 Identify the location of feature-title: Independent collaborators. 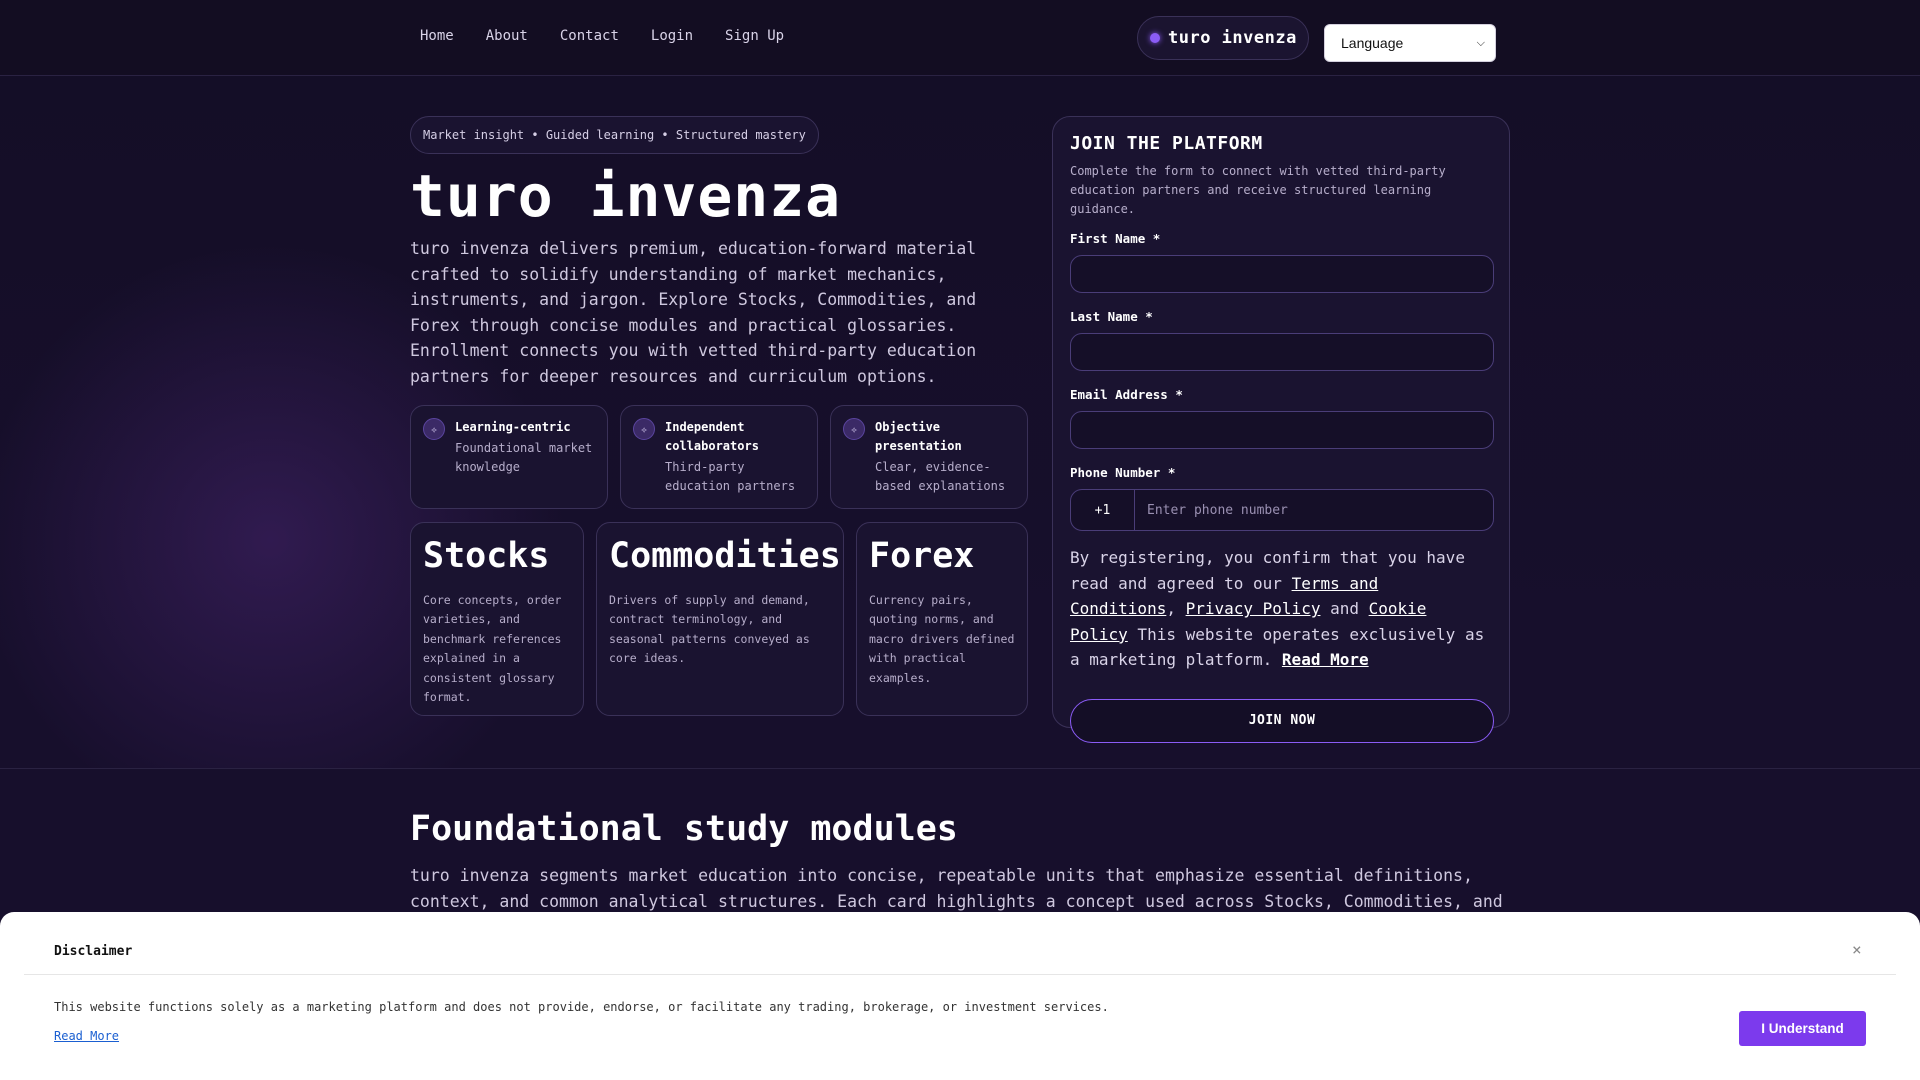
(712, 436).